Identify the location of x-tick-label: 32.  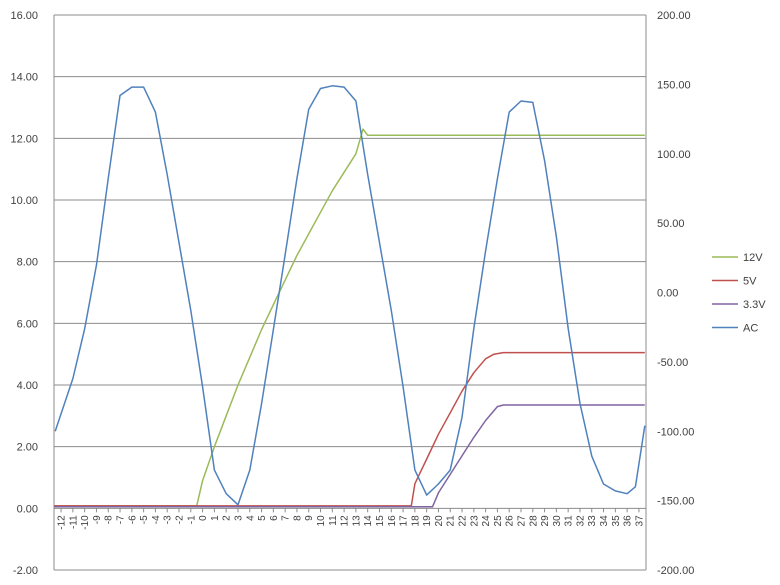
(580, 521).